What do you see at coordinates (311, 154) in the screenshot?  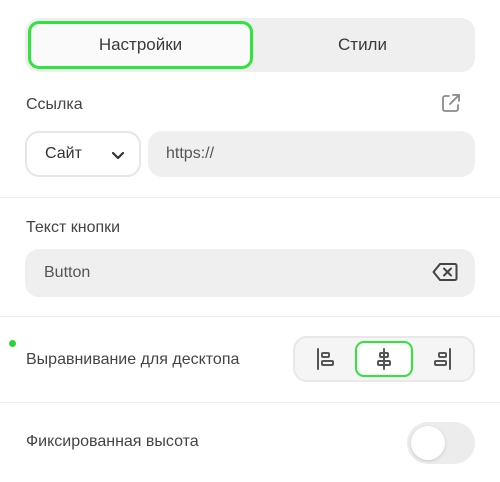 I see `url-input: https://` at bounding box center [311, 154].